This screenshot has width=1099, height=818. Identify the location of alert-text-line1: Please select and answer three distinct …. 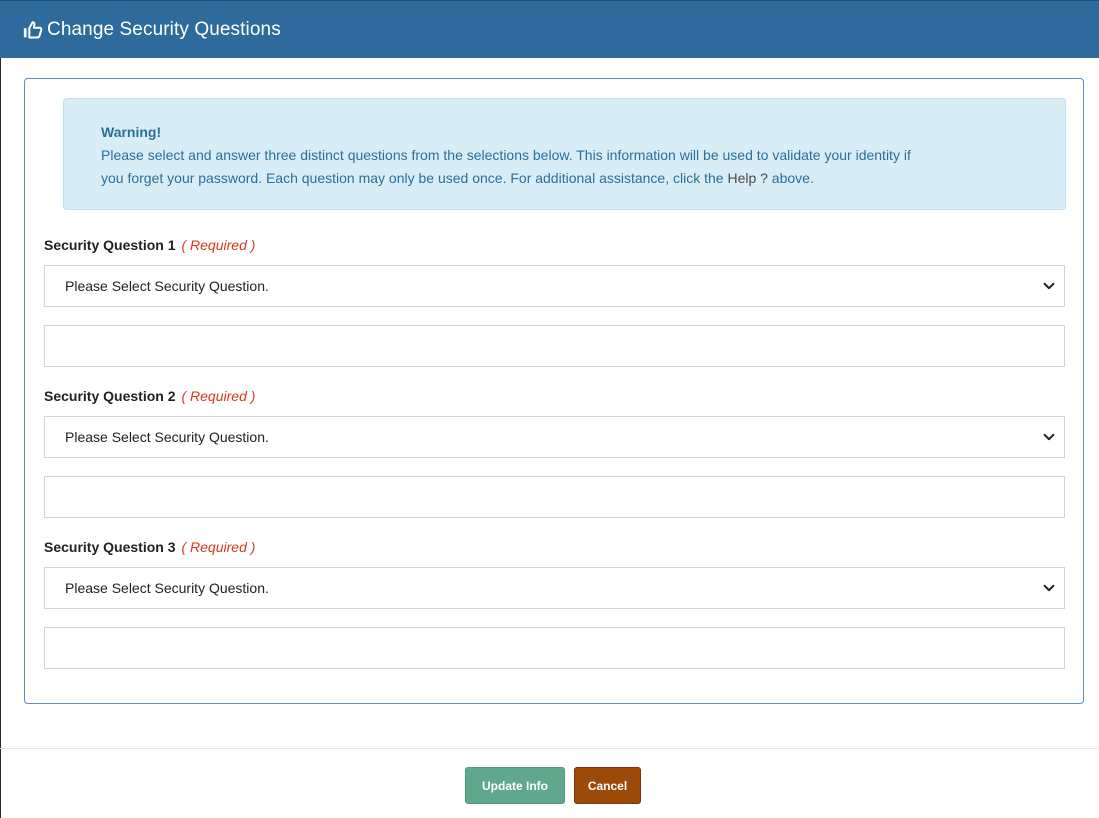
(506, 155).